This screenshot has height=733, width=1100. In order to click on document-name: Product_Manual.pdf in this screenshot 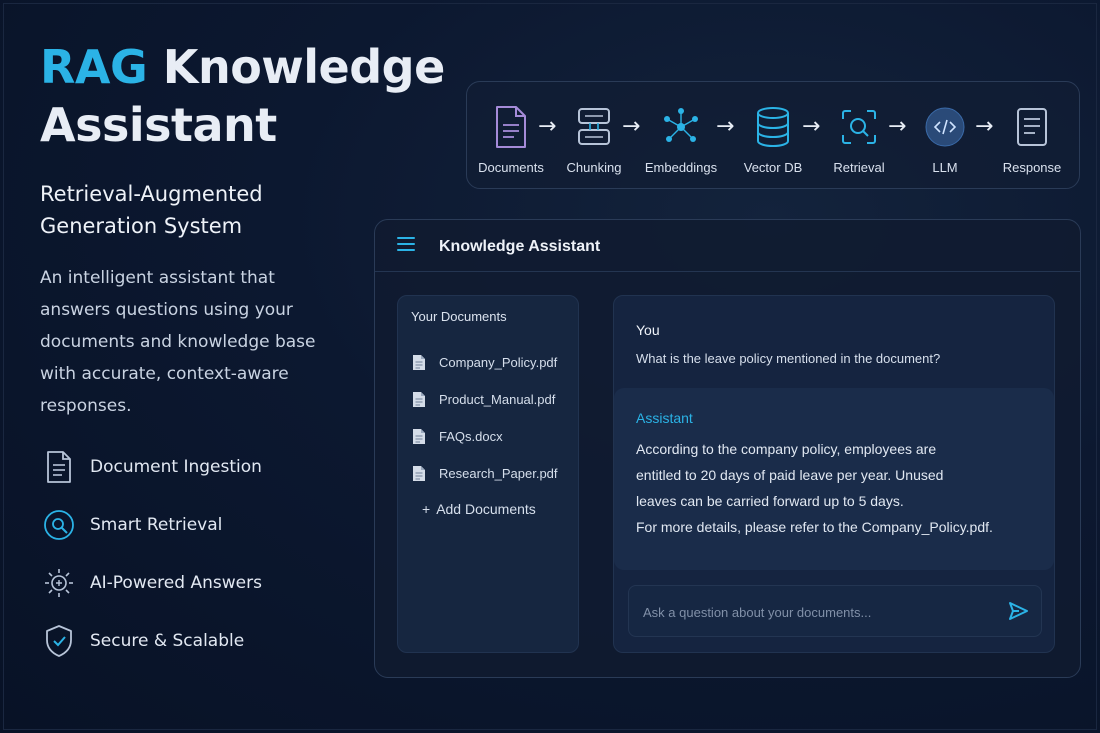, I will do `click(497, 399)`.